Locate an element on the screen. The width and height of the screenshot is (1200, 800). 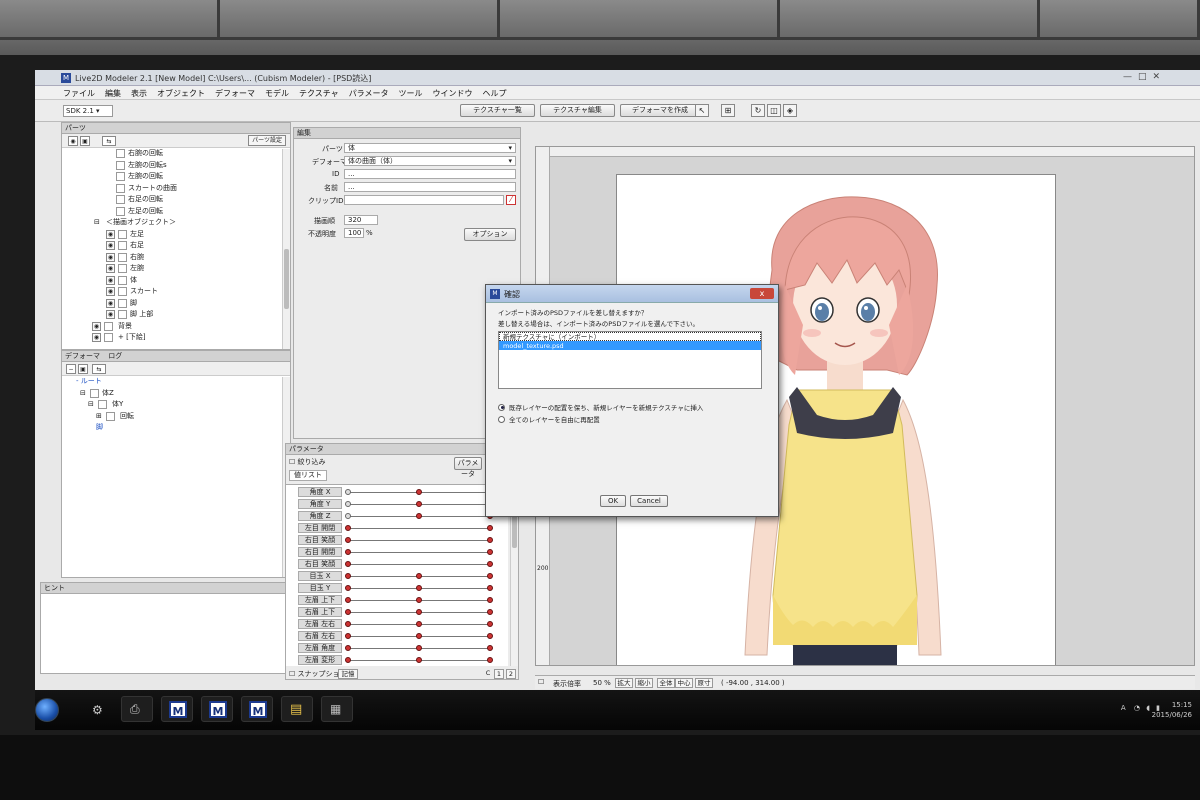
tree-item: ⊞ 回転 is located at coordinates (176, 417).